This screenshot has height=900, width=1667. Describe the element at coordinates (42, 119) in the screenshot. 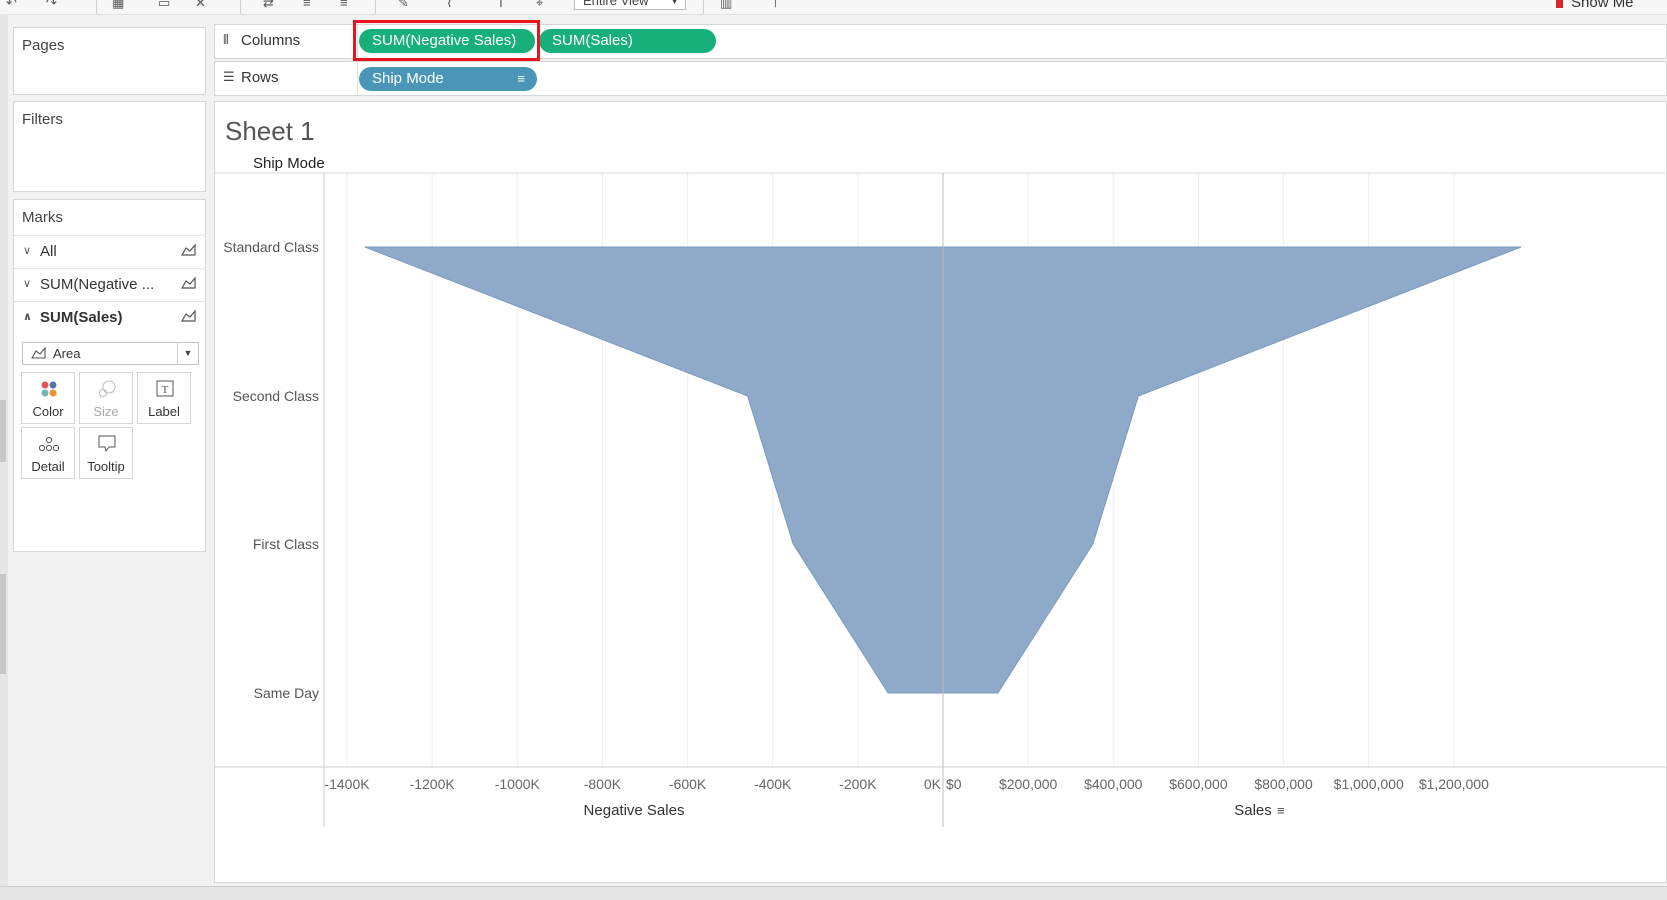

I see `filters-title: Filters` at that location.